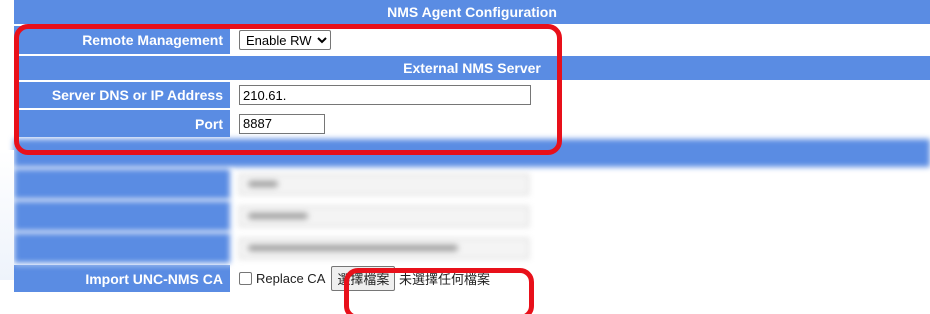  Describe the element at coordinates (385, 95) in the screenshot. I see `server-dns-input` at that location.